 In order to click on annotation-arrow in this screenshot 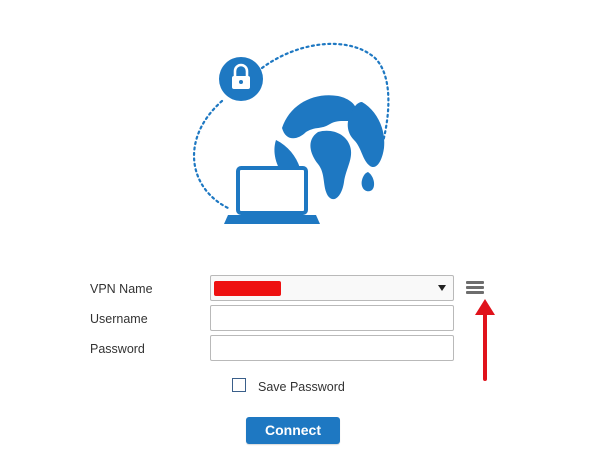, I will do `click(485, 340)`.